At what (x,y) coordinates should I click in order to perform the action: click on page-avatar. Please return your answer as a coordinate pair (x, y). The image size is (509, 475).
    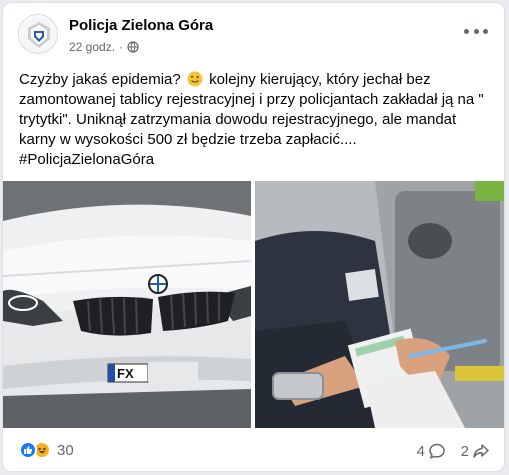
    Looking at the image, I should click on (38, 34).